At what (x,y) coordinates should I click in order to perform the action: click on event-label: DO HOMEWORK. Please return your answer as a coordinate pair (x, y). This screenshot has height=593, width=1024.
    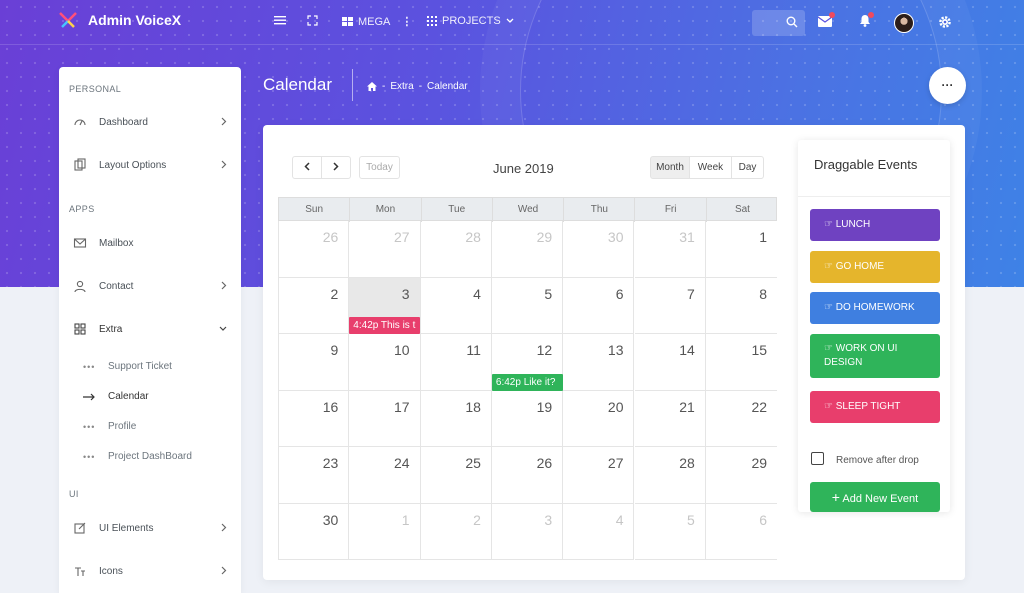
    Looking at the image, I should click on (875, 307).